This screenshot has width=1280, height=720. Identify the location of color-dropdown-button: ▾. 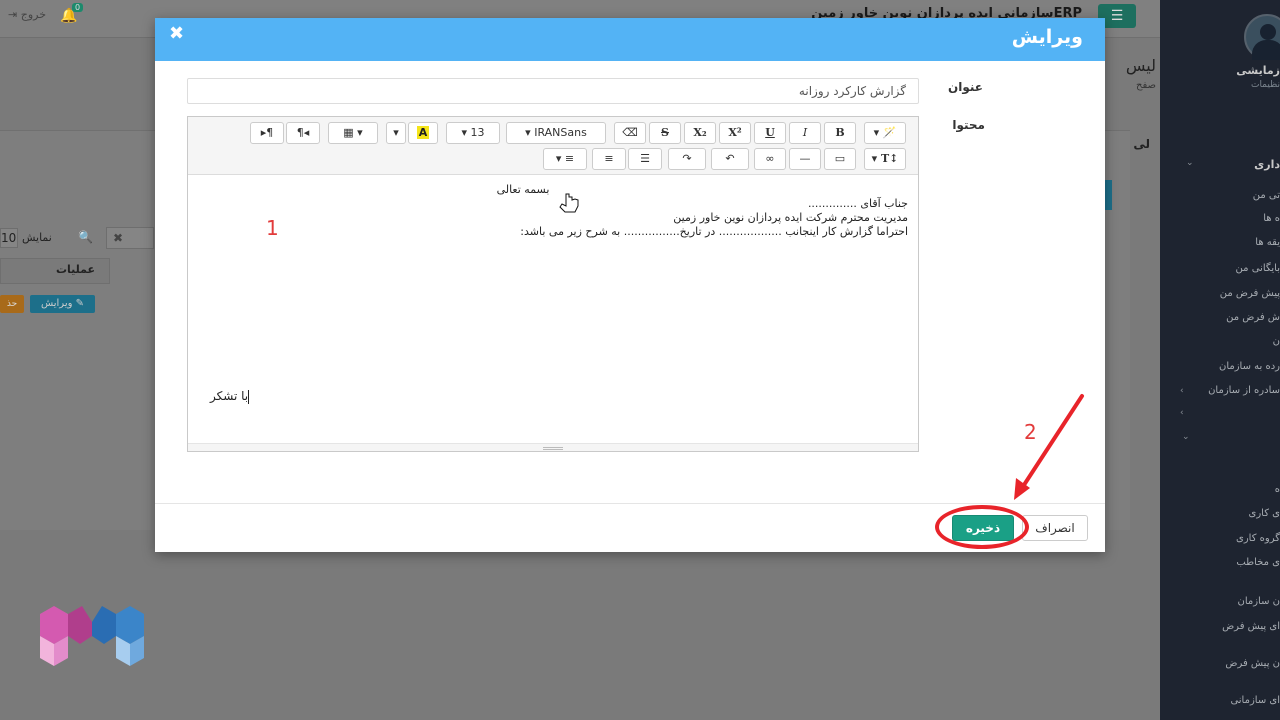
(396, 133).